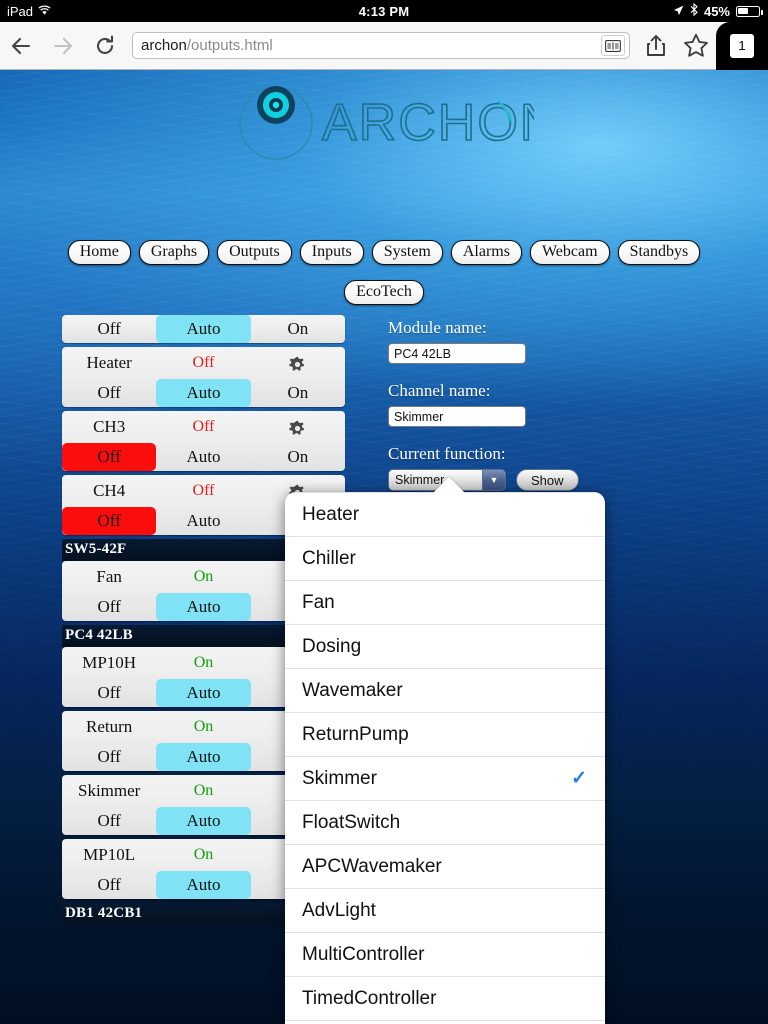  What do you see at coordinates (694, 10) in the screenshot?
I see `bluetooth-icon` at bounding box center [694, 10].